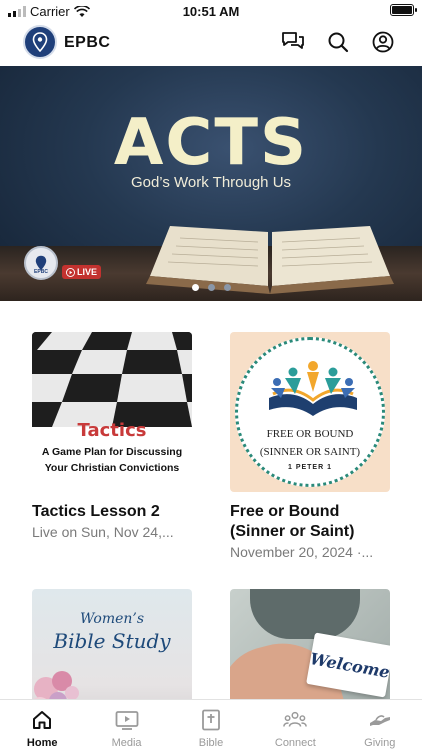  I want to click on card-title: Free or Bound (Sinner or Saint), so click(292, 521).